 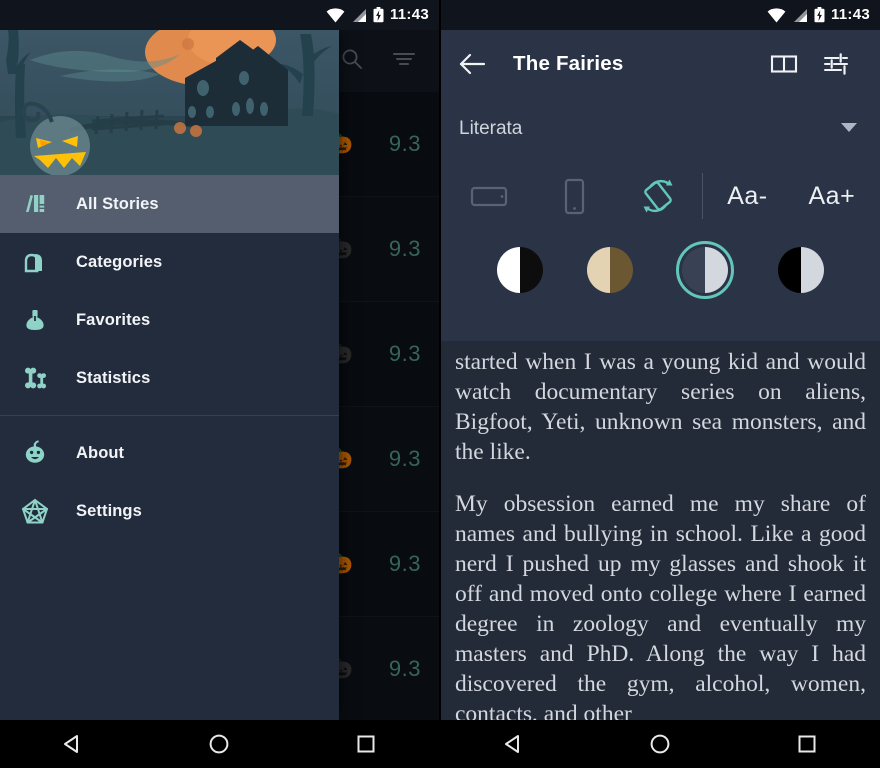 I want to click on sidebar-item-all-stories: All Stories, so click(x=169, y=204).